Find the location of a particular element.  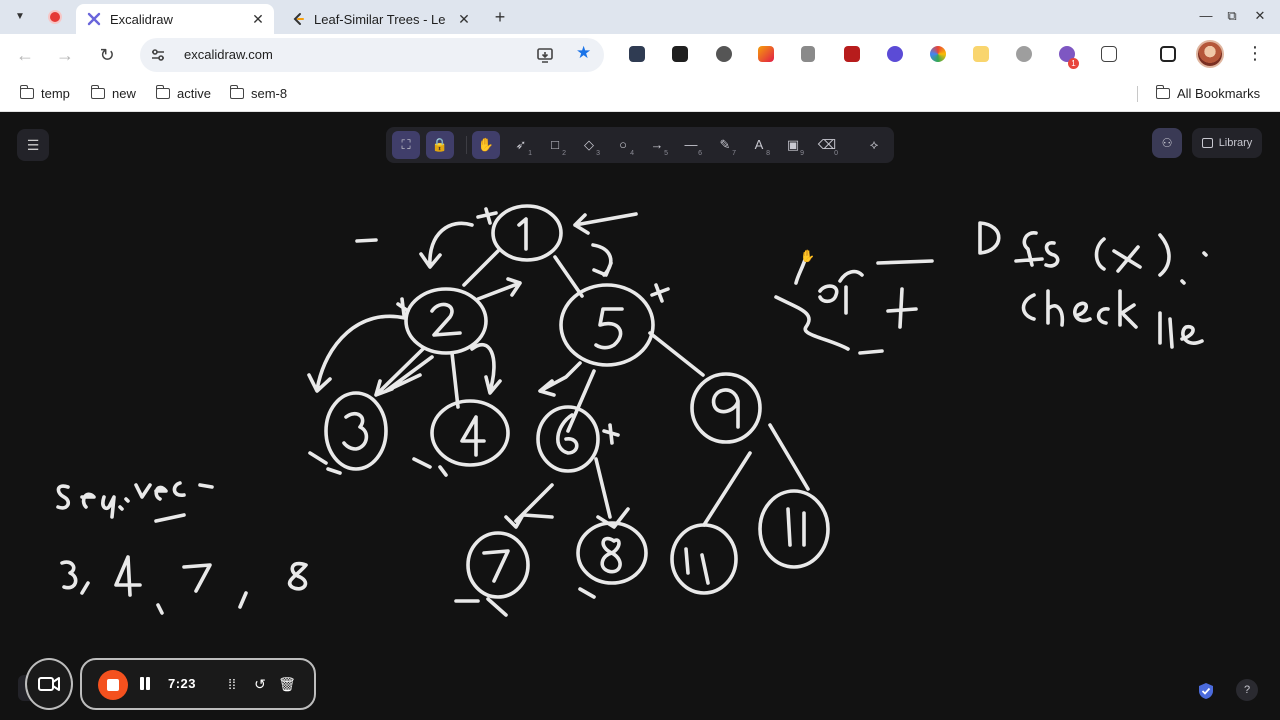

bookmark-sem-8: sem-8 is located at coordinates (258, 93).